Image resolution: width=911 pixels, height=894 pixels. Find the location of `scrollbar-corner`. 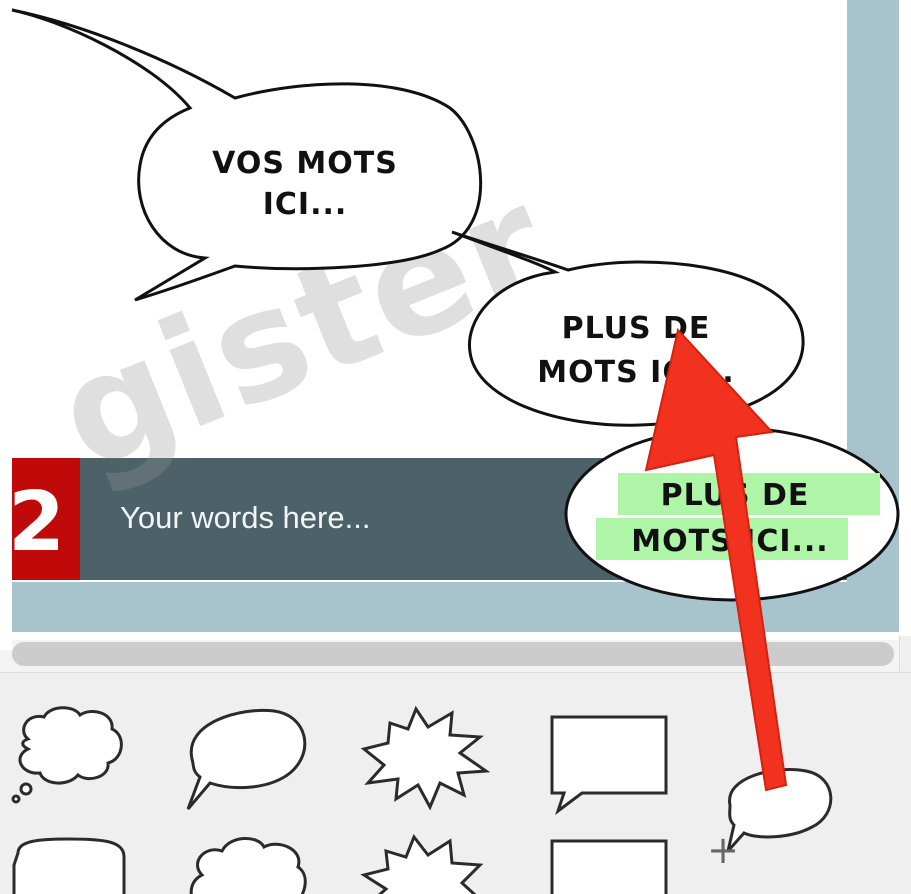

scrollbar-corner is located at coordinates (905, 654).